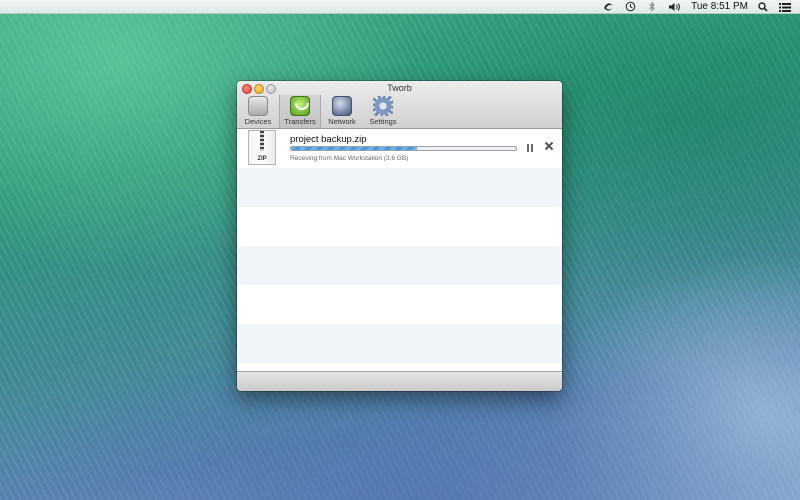  I want to click on network-globe-icon, so click(342, 106).